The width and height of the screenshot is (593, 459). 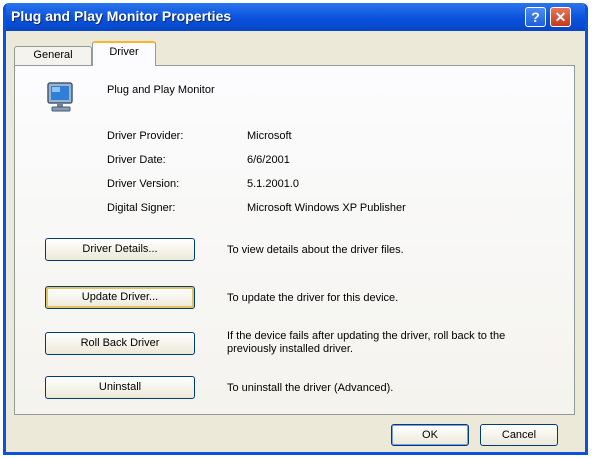 I want to click on device-name: Plug and Play Monitor, so click(x=161, y=90).